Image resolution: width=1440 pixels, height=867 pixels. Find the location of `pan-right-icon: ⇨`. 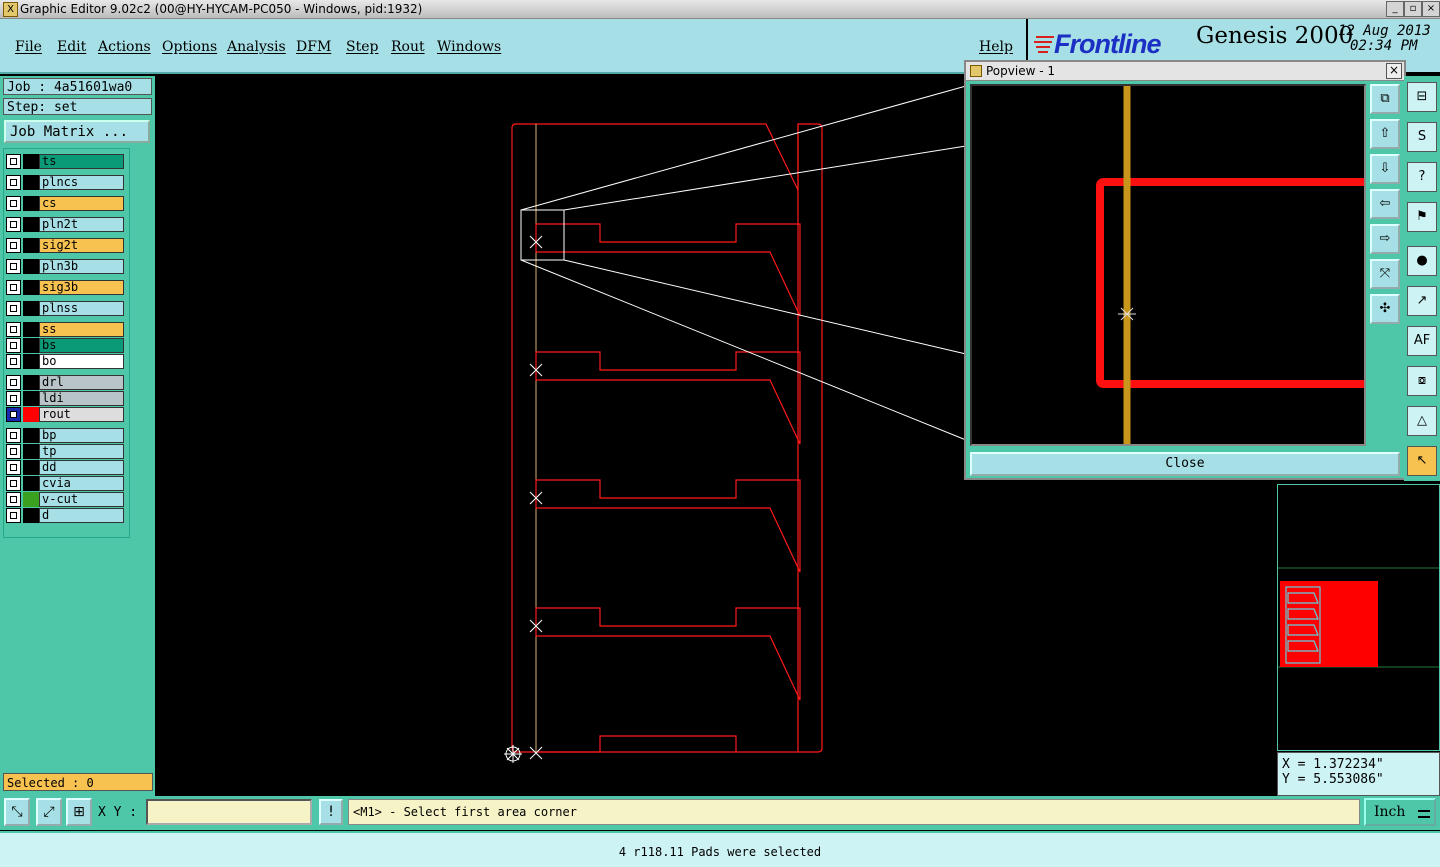

pan-right-icon: ⇨ is located at coordinates (1385, 239).